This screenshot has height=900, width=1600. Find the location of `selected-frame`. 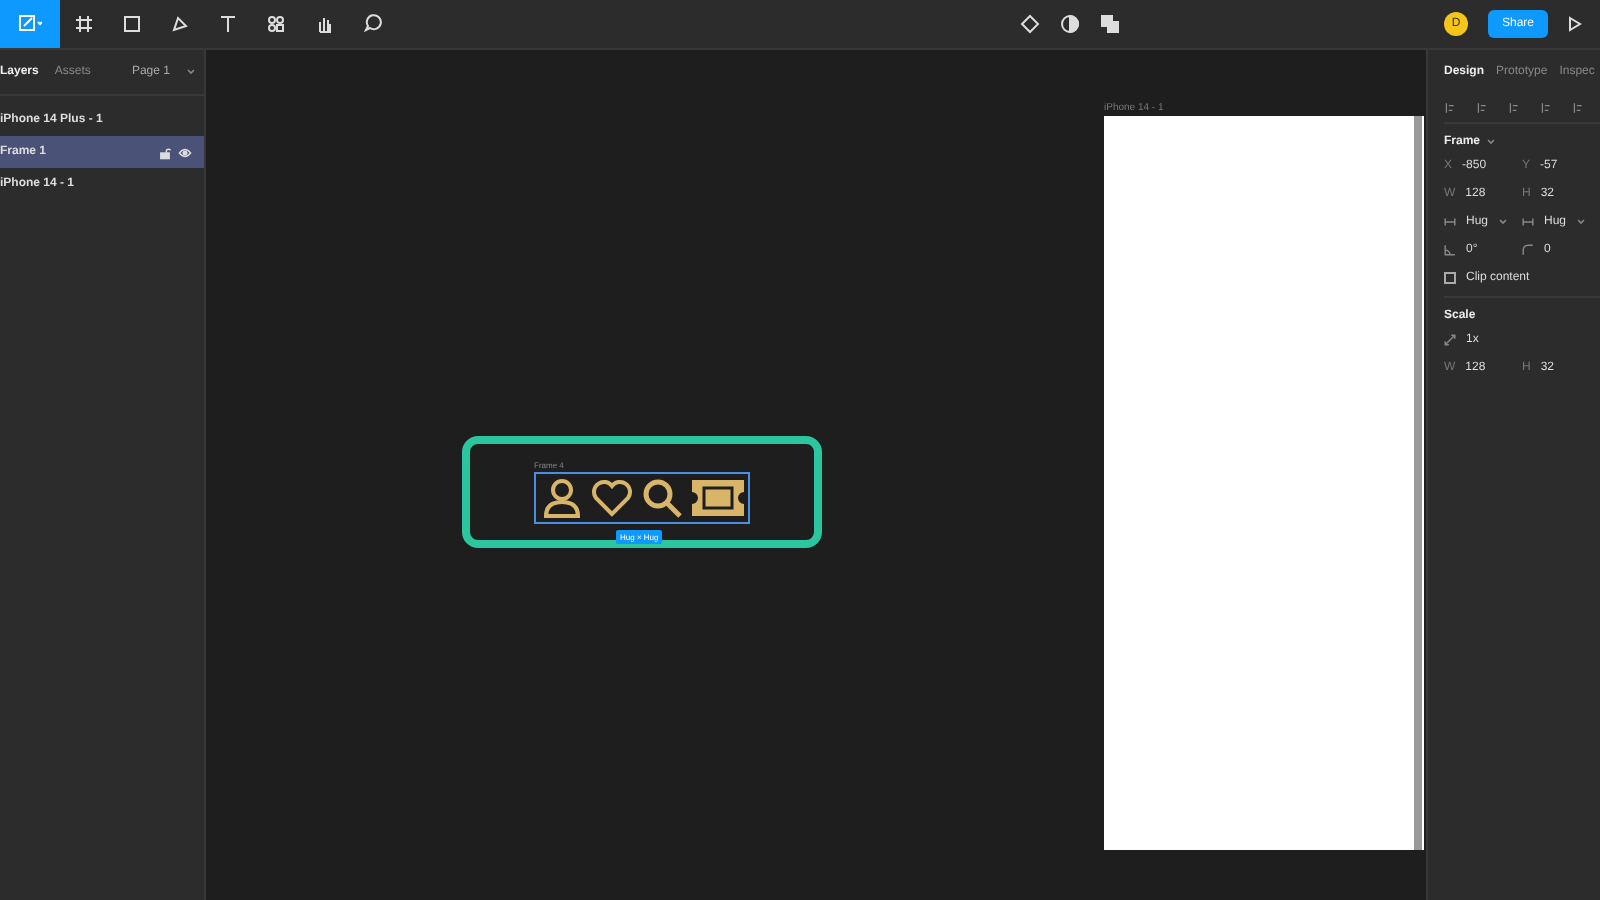

selected-frame is located at coordinates (642, 498).